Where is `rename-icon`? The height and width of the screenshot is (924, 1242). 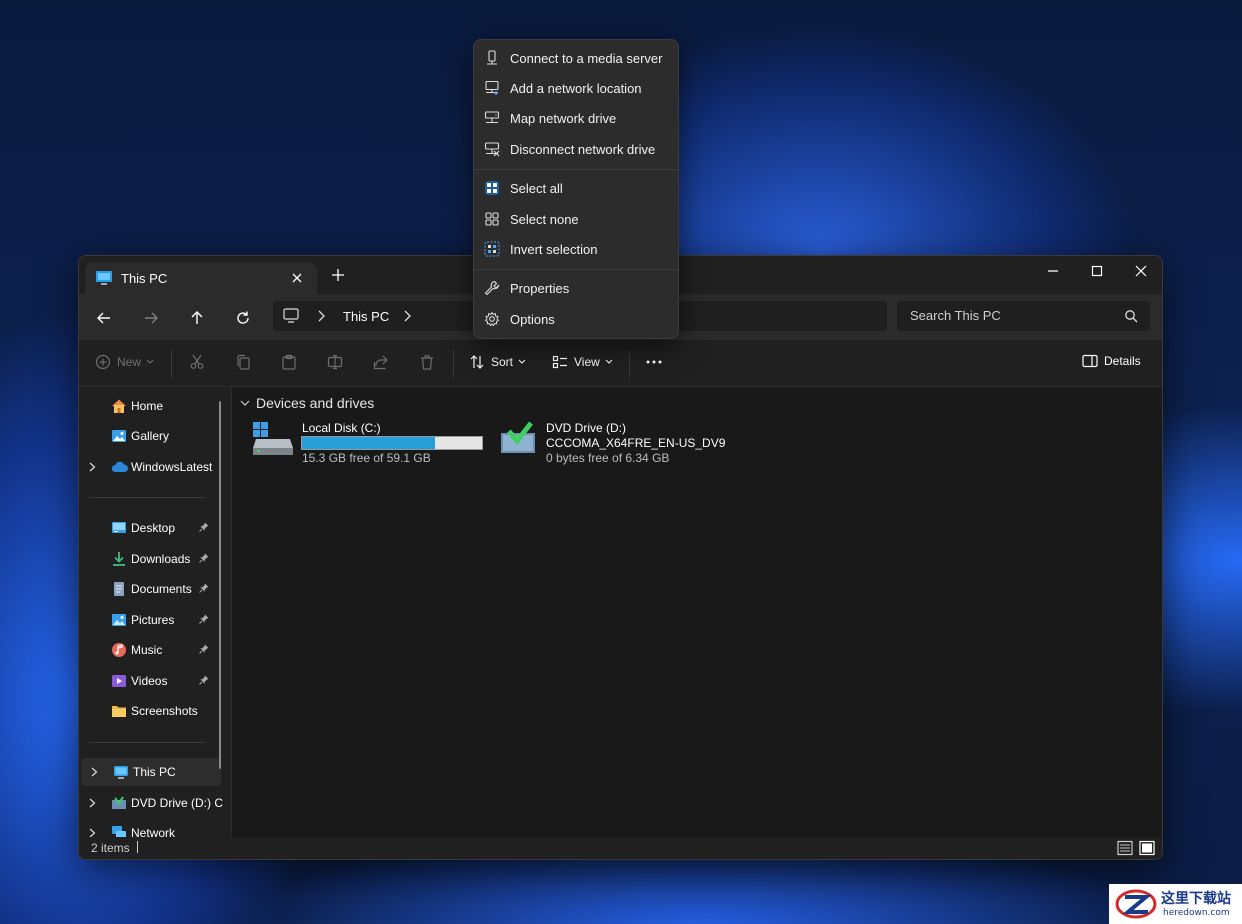
rename-icon is located at coordinates (335, 362).